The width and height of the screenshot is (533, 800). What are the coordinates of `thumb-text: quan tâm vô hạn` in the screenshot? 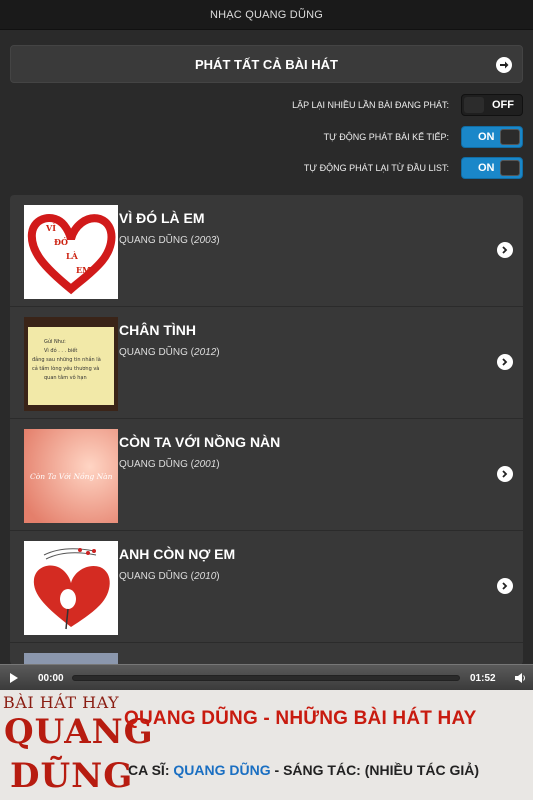 It's located at (65, 377).